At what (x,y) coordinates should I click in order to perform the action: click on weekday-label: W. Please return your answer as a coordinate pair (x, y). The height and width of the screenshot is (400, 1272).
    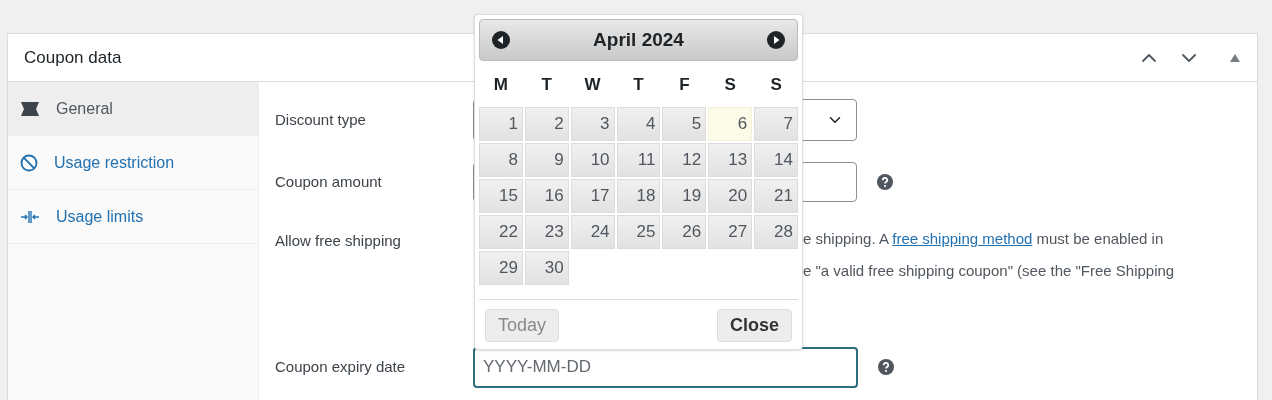
    Looking at the image, I should click on (592, 85).